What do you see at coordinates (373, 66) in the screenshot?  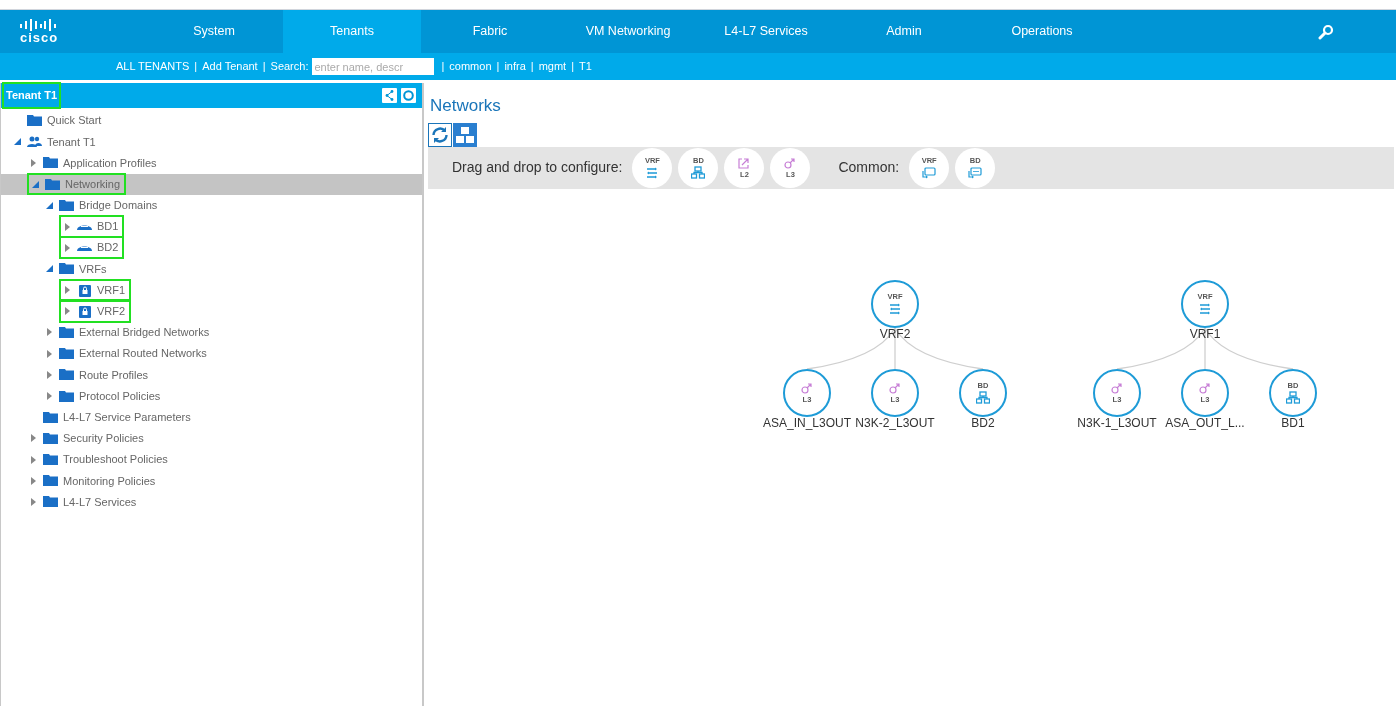 I see `search-field: enter name, descr` at bounding box center [373, 66].